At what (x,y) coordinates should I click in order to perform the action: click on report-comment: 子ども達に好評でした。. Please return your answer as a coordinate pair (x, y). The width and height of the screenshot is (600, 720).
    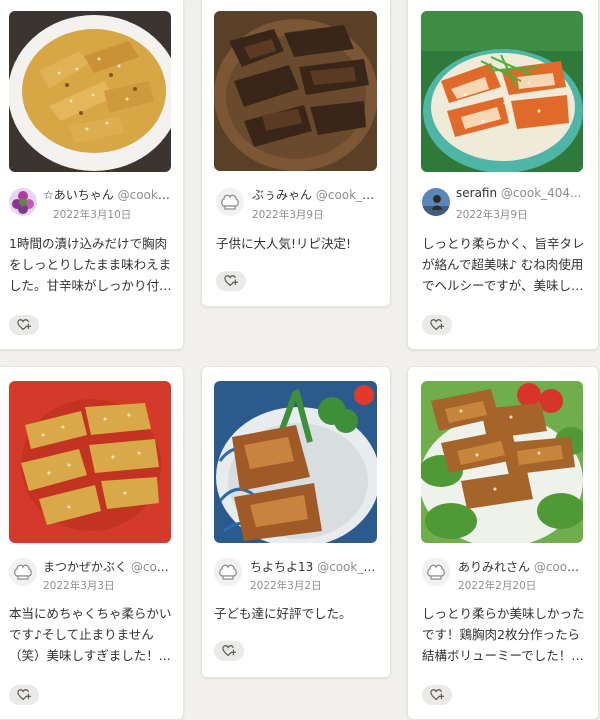
    Looking at the image, I should click on (283, 613).